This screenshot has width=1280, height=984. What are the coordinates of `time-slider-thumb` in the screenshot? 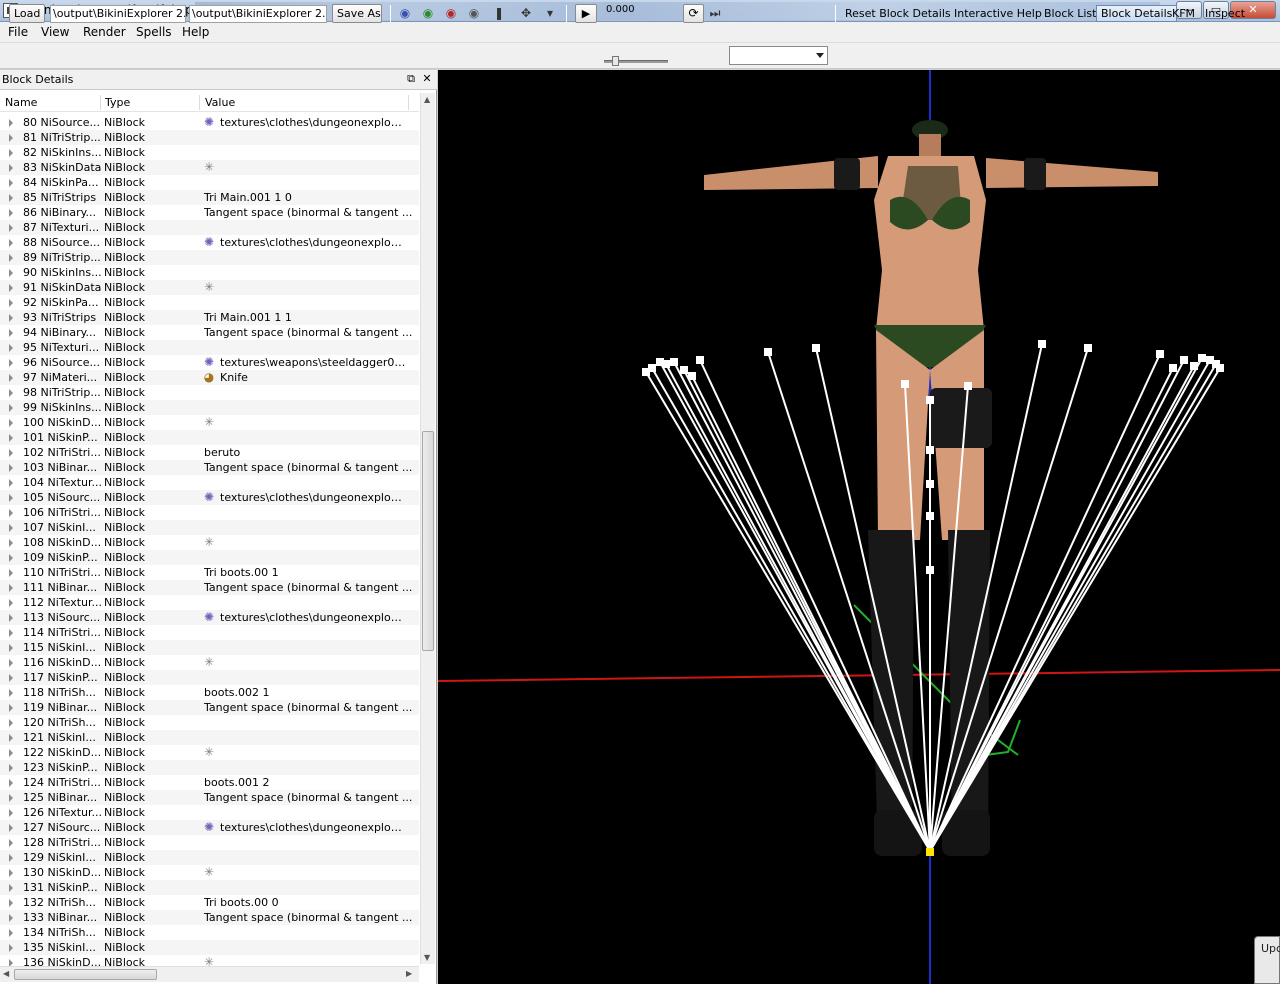 It's located at (615, 61).